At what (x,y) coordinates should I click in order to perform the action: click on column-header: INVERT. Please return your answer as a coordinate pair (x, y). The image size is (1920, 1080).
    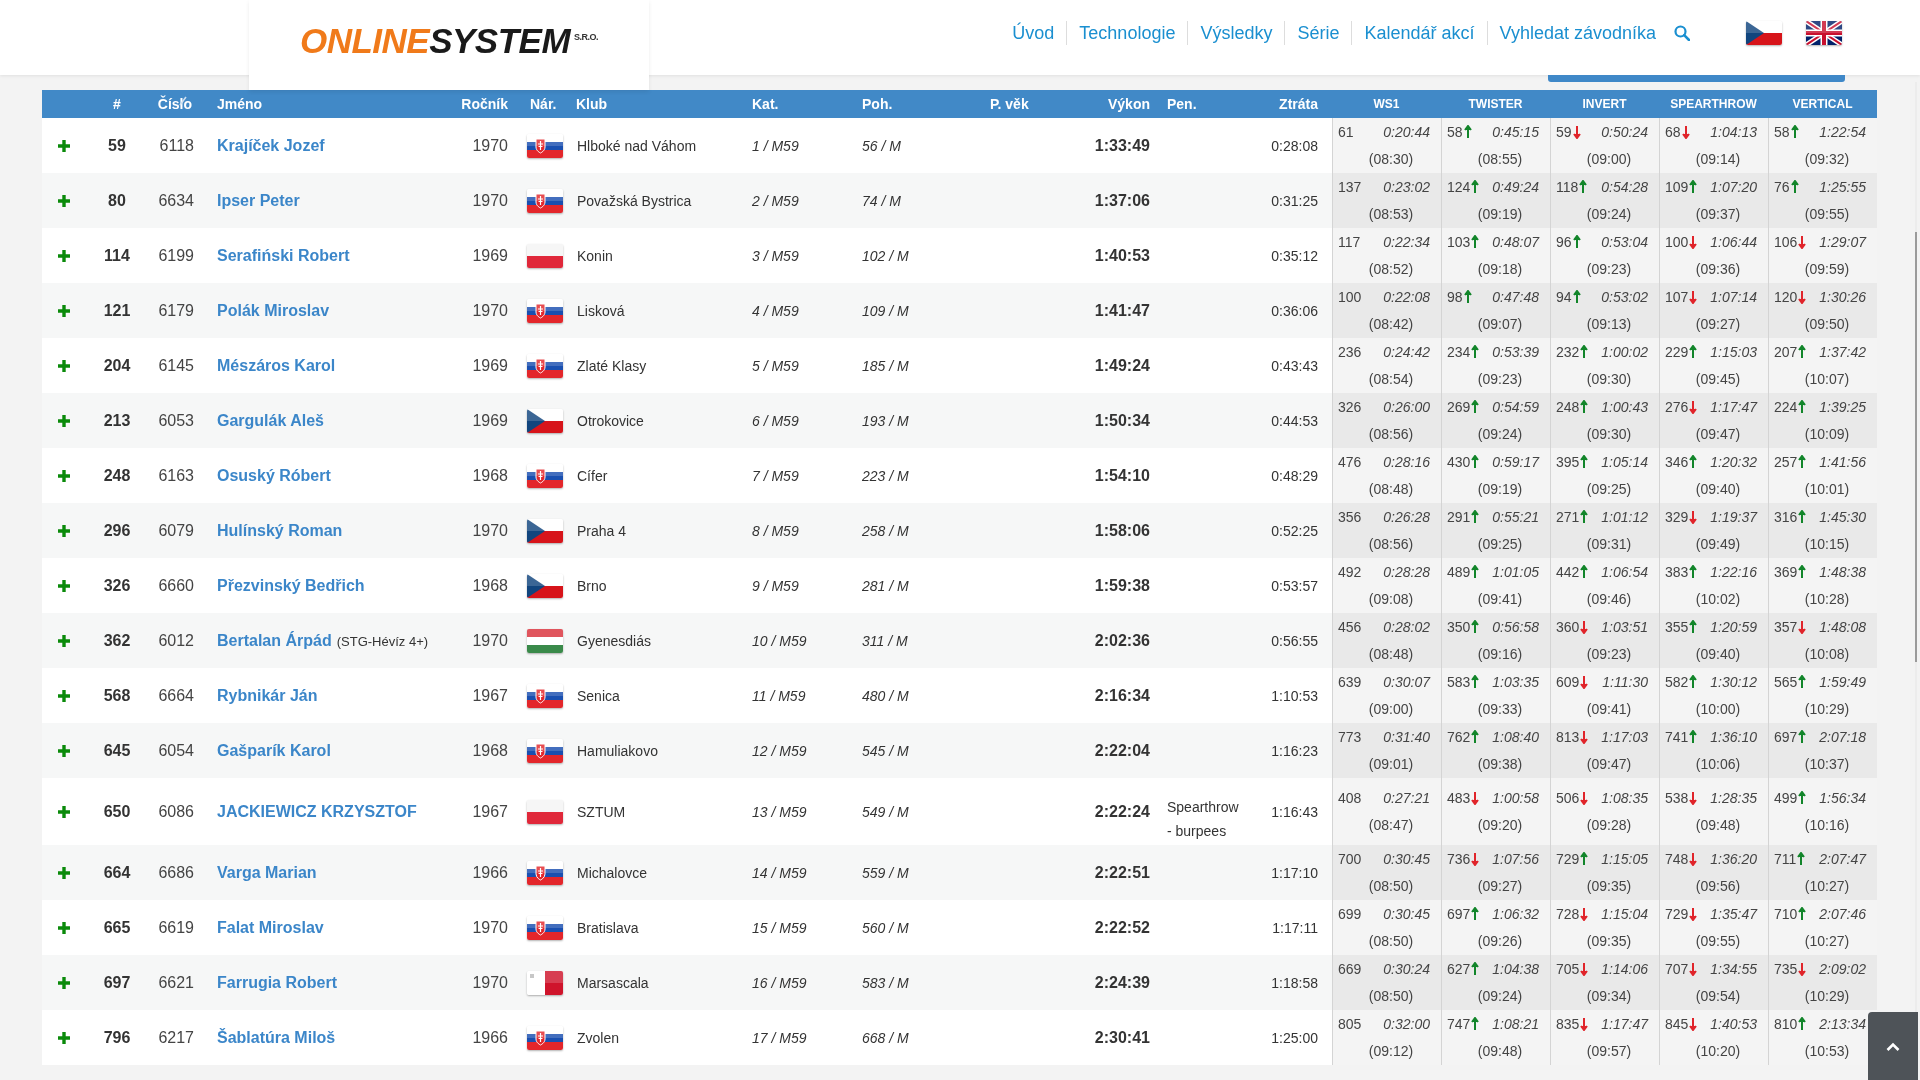
    Looking at the image, I should click on (1604, 104).